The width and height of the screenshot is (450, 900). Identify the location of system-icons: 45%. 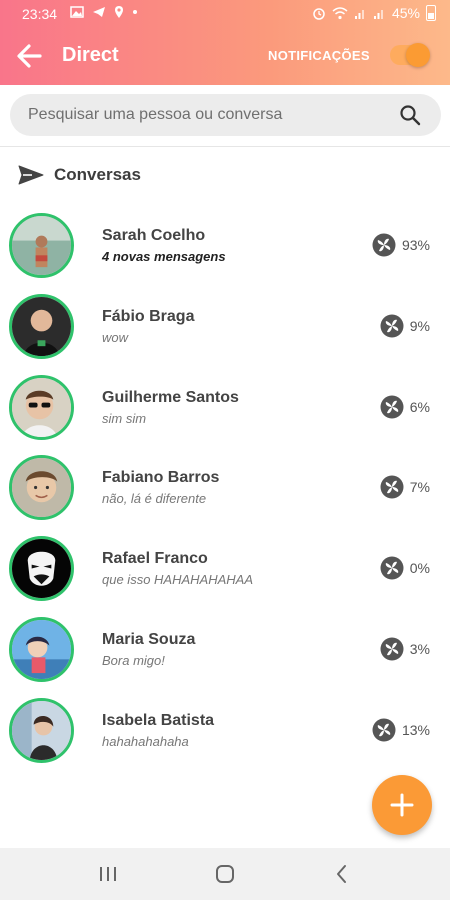
(374, 13).